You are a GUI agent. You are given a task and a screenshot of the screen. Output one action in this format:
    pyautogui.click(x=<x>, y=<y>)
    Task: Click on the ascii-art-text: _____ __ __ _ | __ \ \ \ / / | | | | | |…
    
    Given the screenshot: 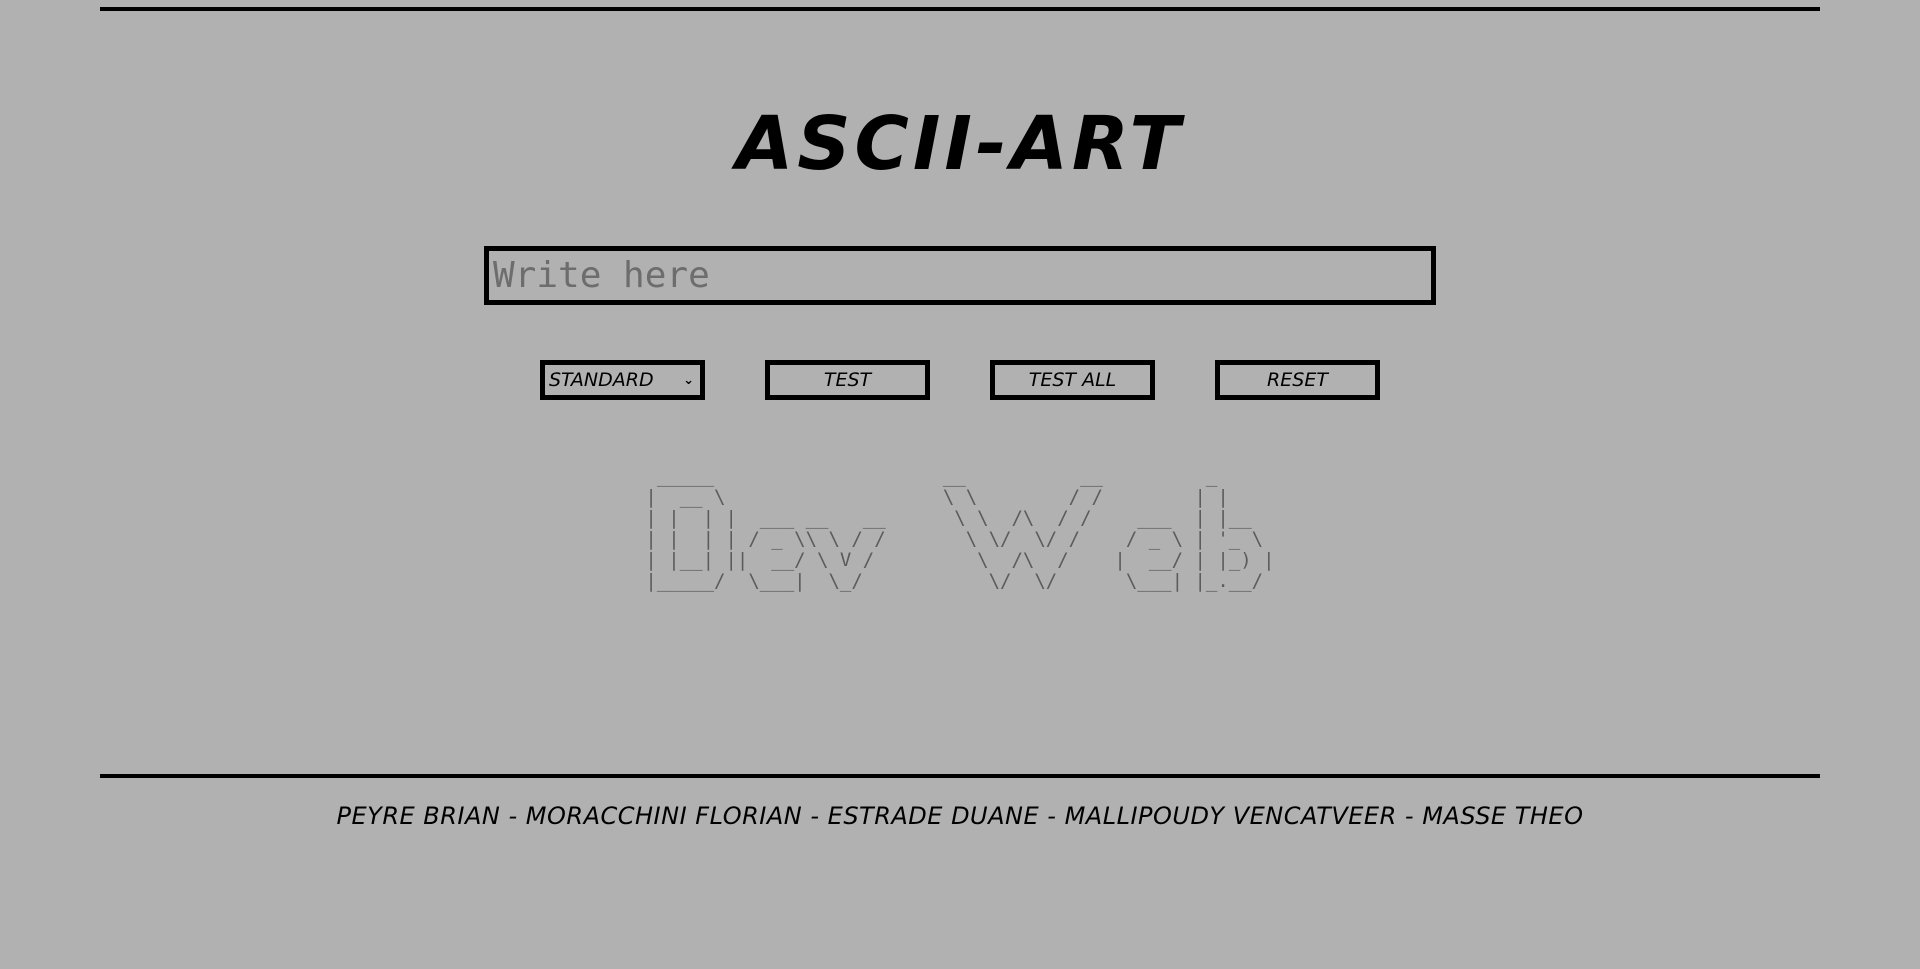 What is the action you would take?
    pyautogui.click(x=960, y=528)
    